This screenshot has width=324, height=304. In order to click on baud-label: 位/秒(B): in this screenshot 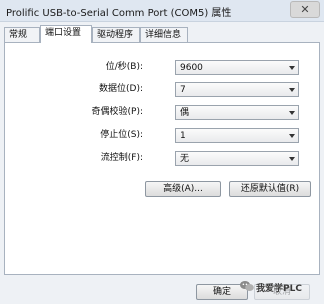, I will do `click(124, 67)`.